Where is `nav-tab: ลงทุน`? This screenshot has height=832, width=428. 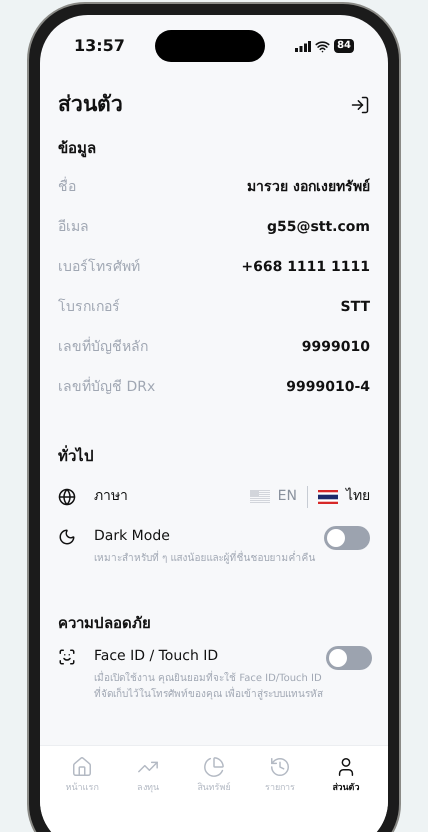
nav-tab: ลงทุน is located at coordinates (148, 779).